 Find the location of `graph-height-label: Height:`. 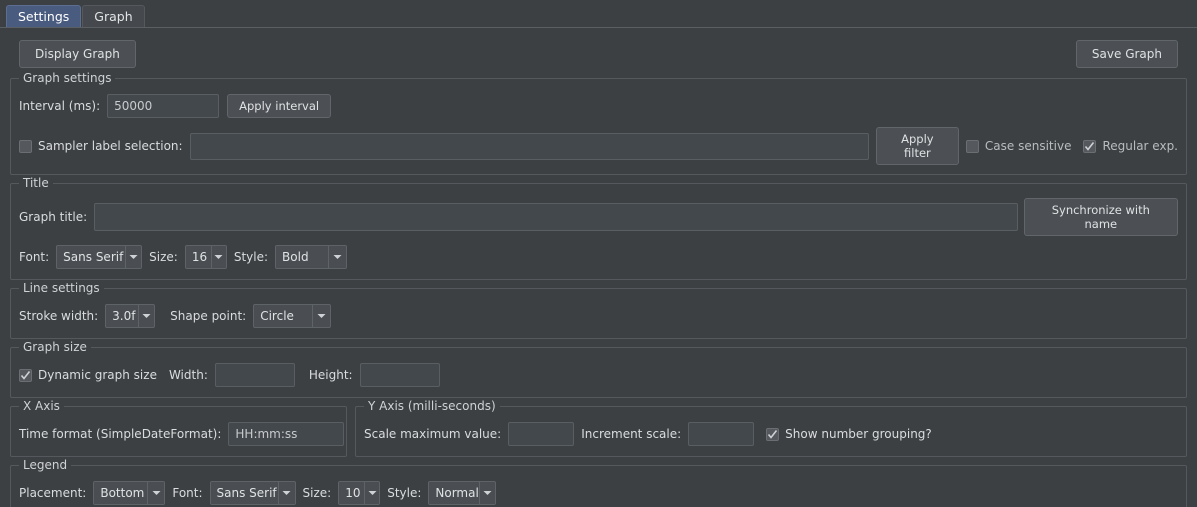

graph-height-label: Height: is located at coordinates (330, 375).